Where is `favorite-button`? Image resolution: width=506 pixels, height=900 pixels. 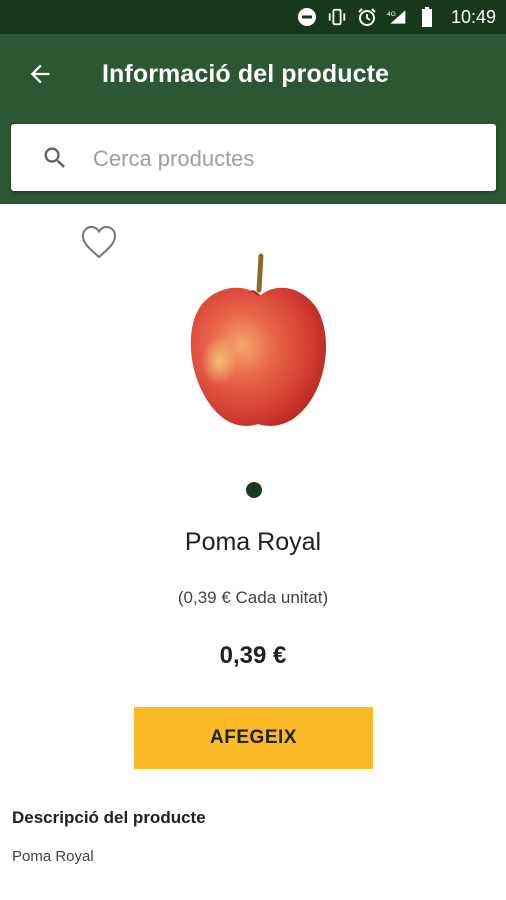
favorite-button is located at coordinates (99, 242).